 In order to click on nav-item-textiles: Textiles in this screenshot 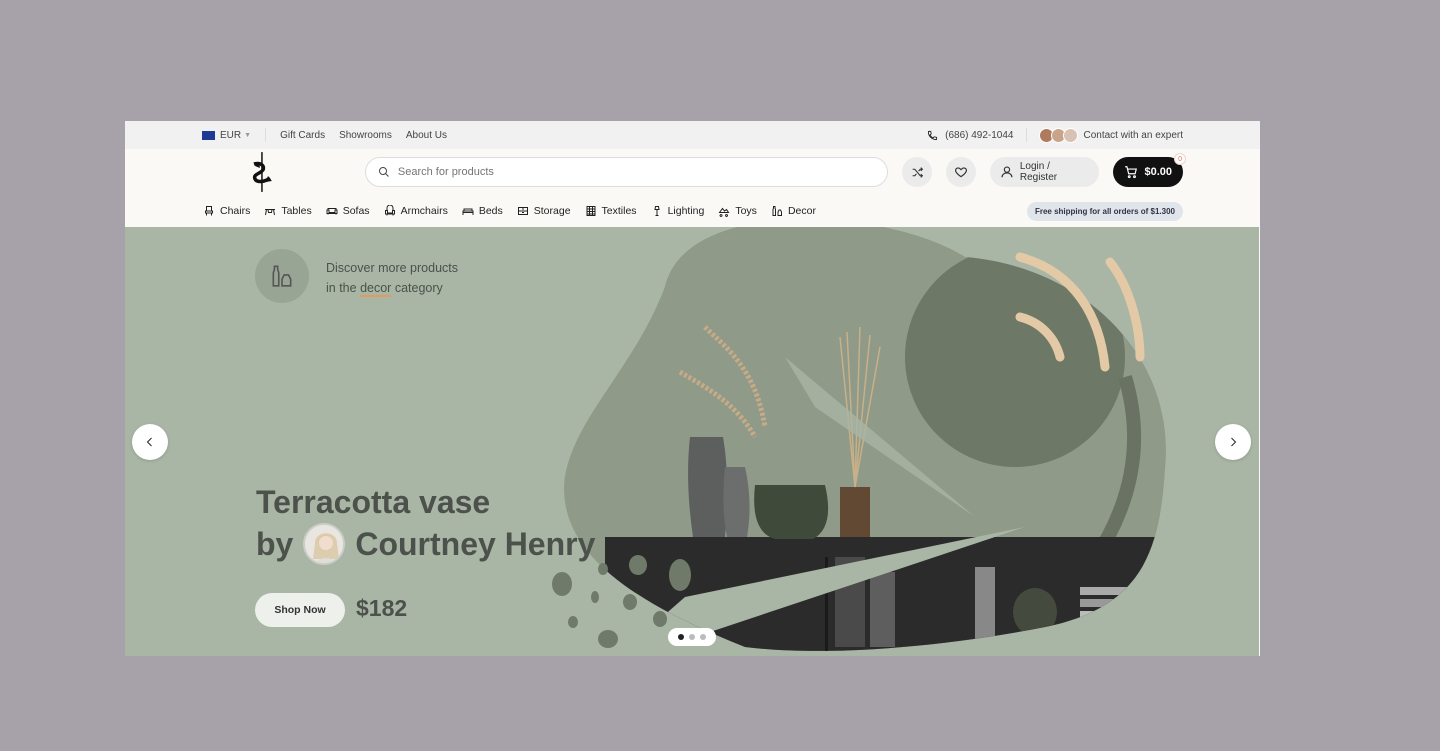, I will do `click(611, 211)`.